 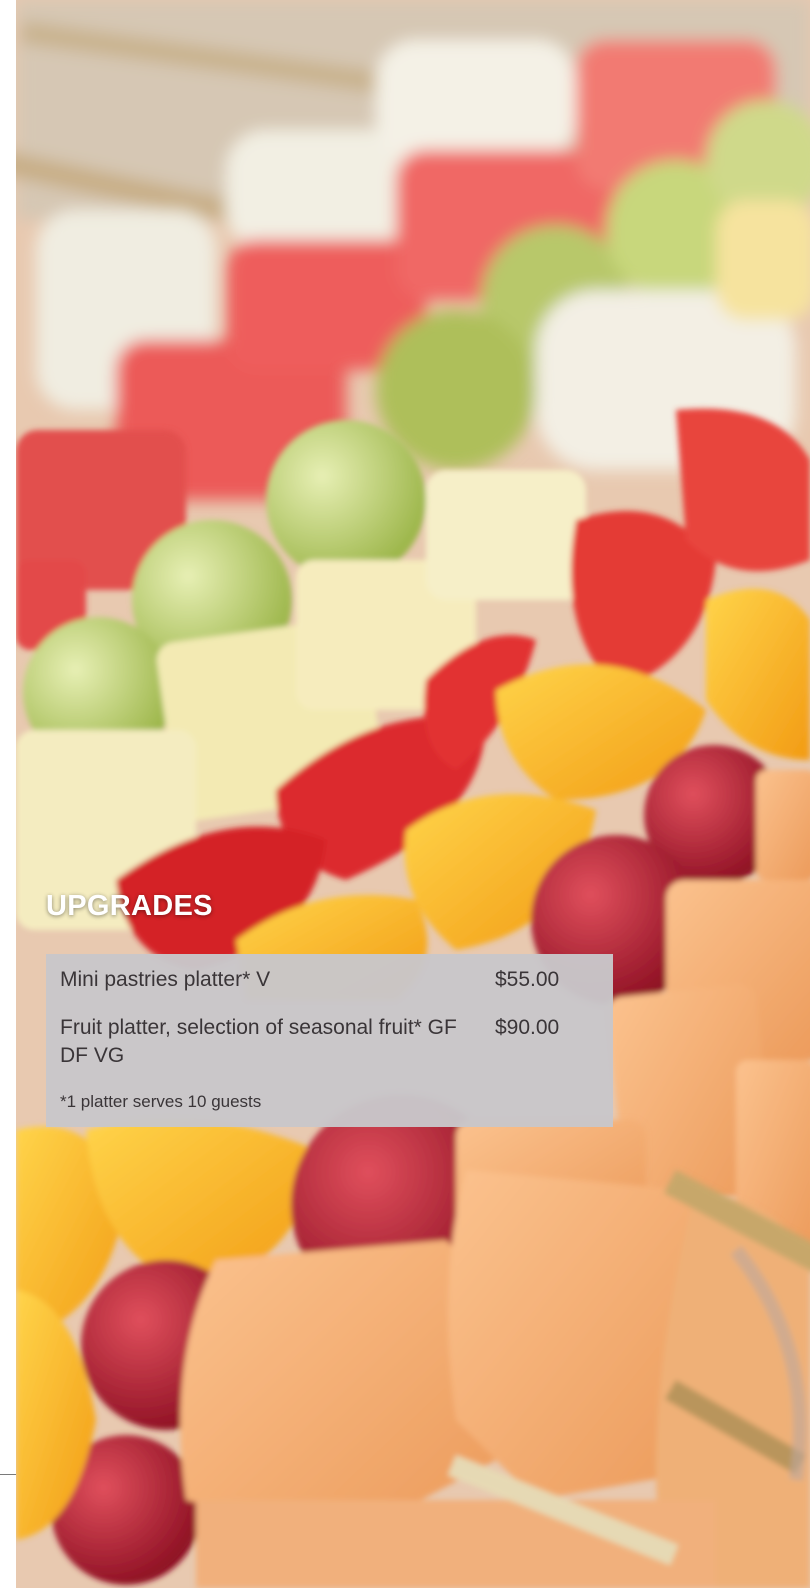 What do you see at coordinates (161, 1101) in the screenshot?
I see `serving-note: *1 platter serves 10 guests` at bounding box center [161, 1101].